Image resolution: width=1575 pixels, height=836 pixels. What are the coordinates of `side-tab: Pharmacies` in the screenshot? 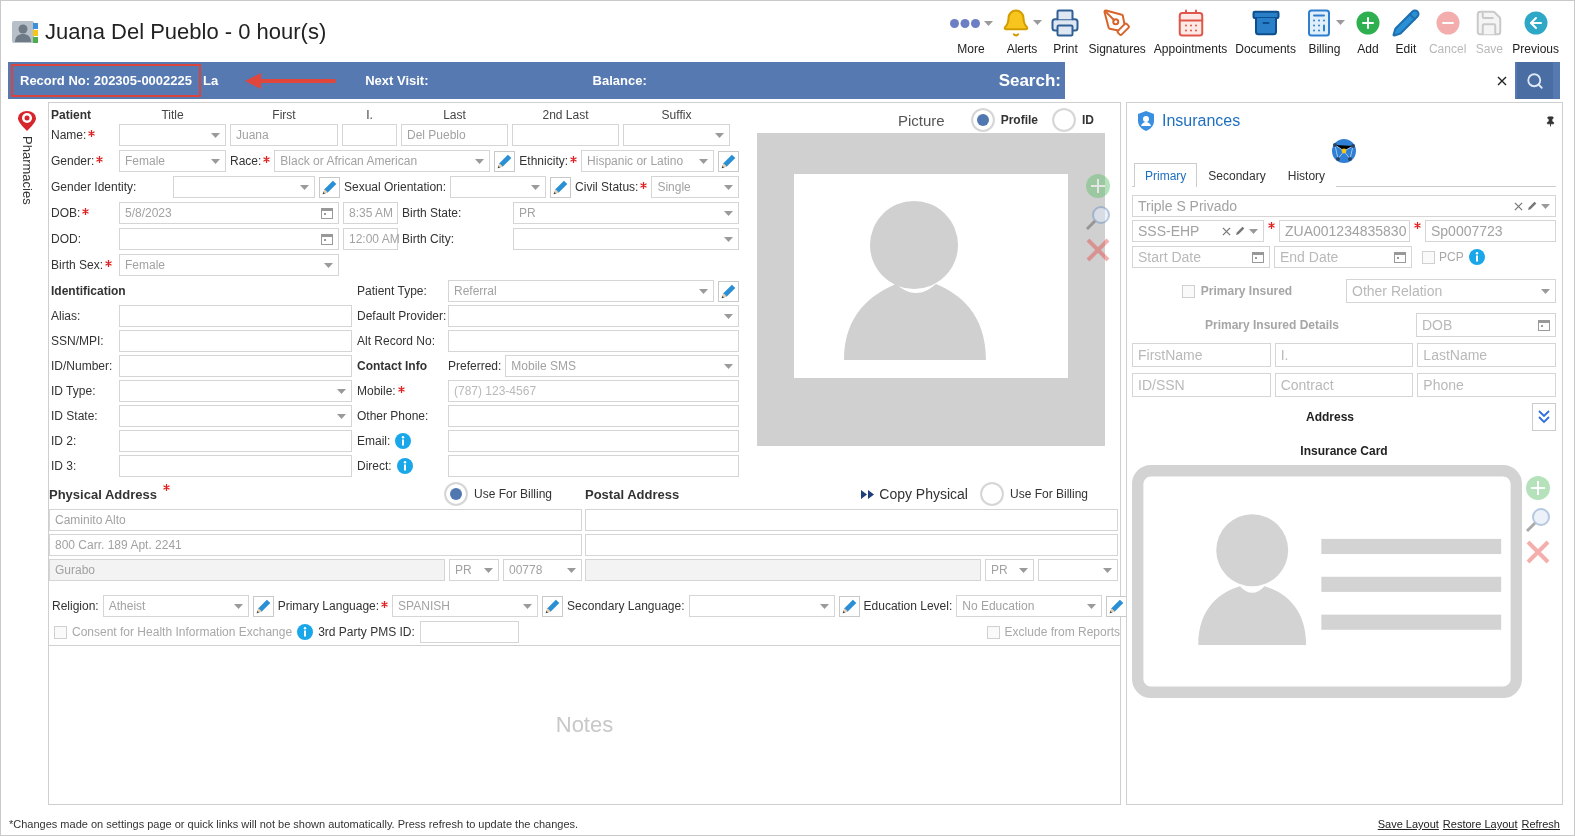 It's located at (27, 157).